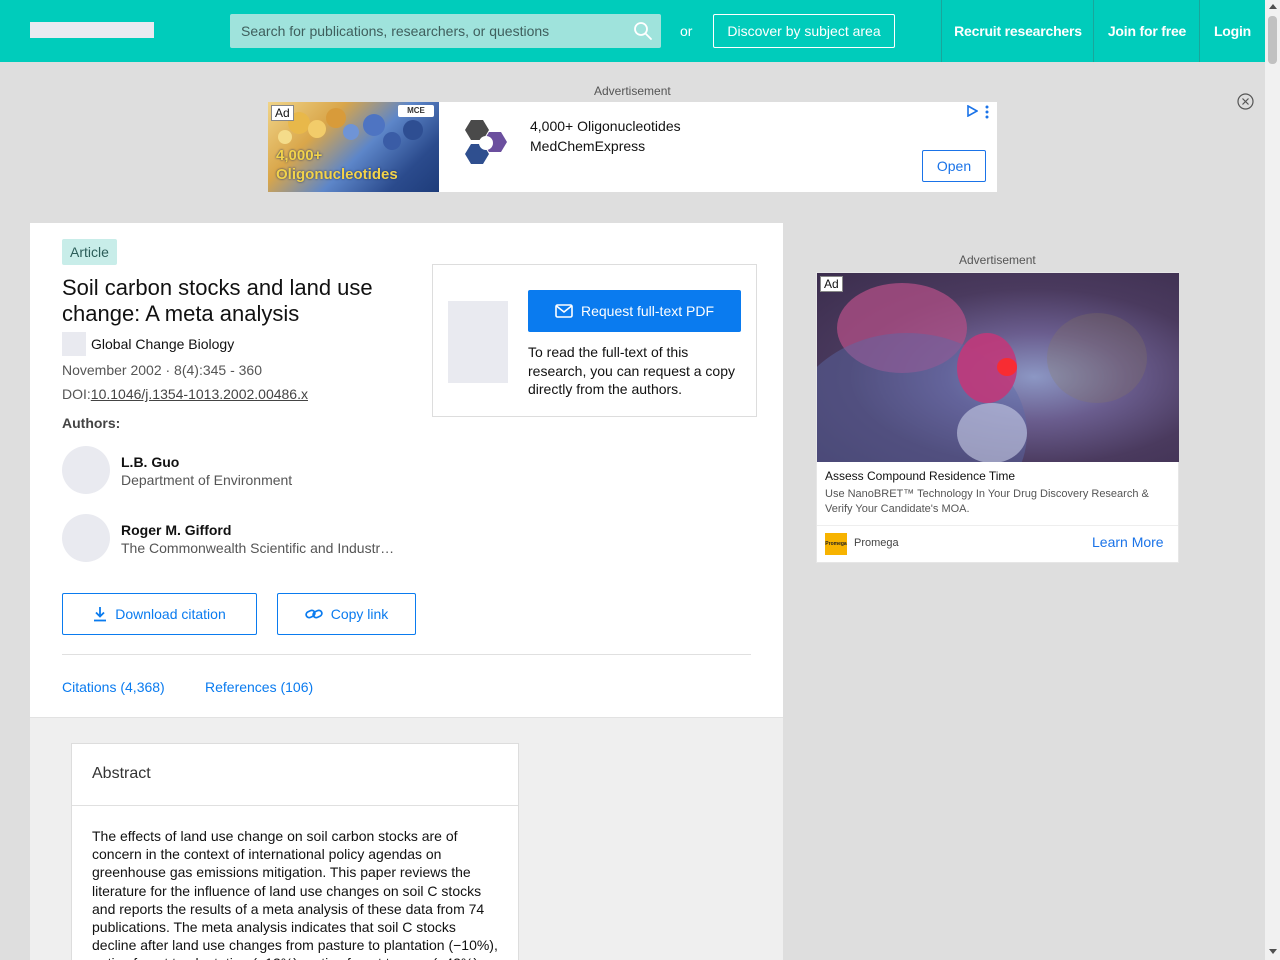 The image size is (1280, 960). Describe the element at coordinates (91, 423) in the screenshot. I see `authors-label: Authors:` at that location.